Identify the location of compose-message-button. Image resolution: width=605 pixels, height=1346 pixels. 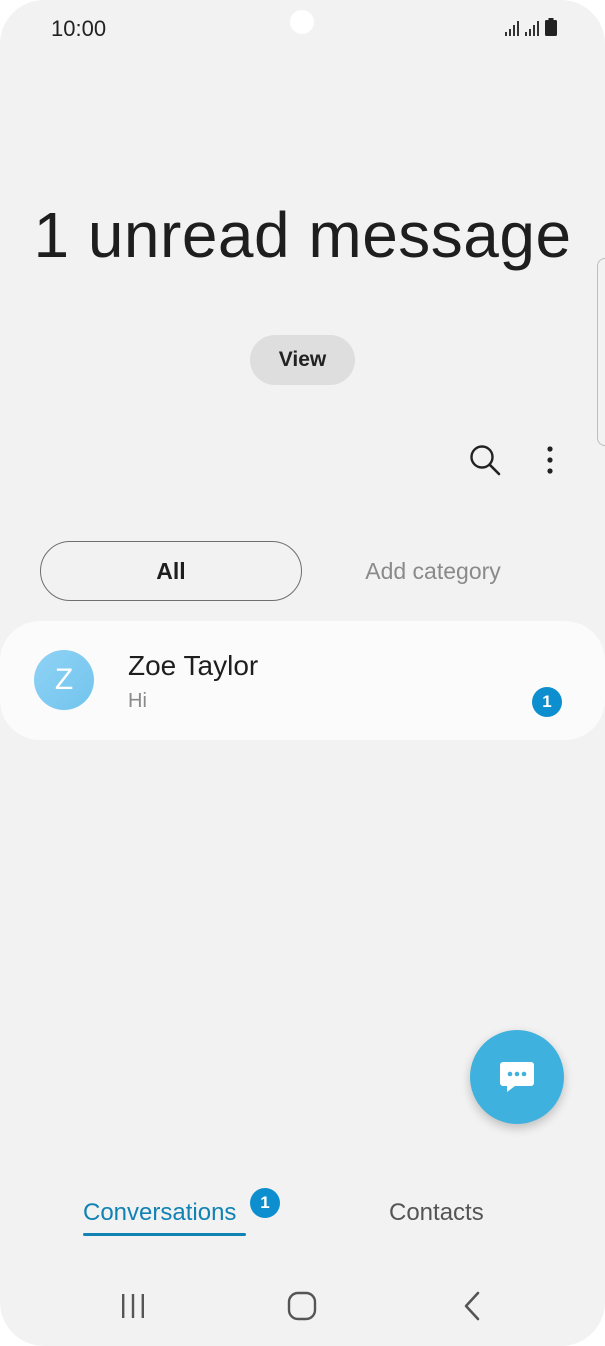
(517, 1077).